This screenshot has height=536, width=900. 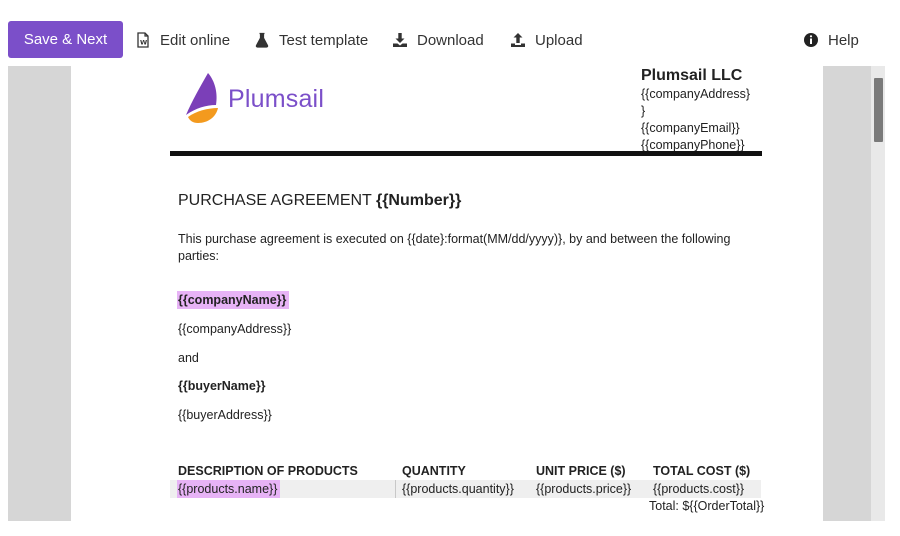 What do you see at coordinates (878, 110) in the screenshot?
I see `scrollbar-thumb` at bounding box center [878, 110].